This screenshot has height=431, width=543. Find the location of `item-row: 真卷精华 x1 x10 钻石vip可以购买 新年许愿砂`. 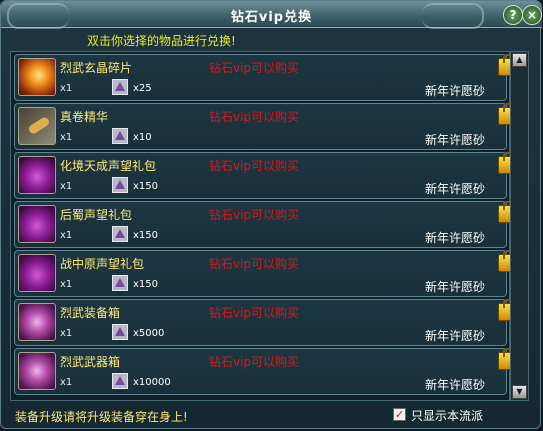

item-row: 真卷精华 x1 x10 钻石vip可以购买 新年许愿砂 is located at coordinates (265, 126).